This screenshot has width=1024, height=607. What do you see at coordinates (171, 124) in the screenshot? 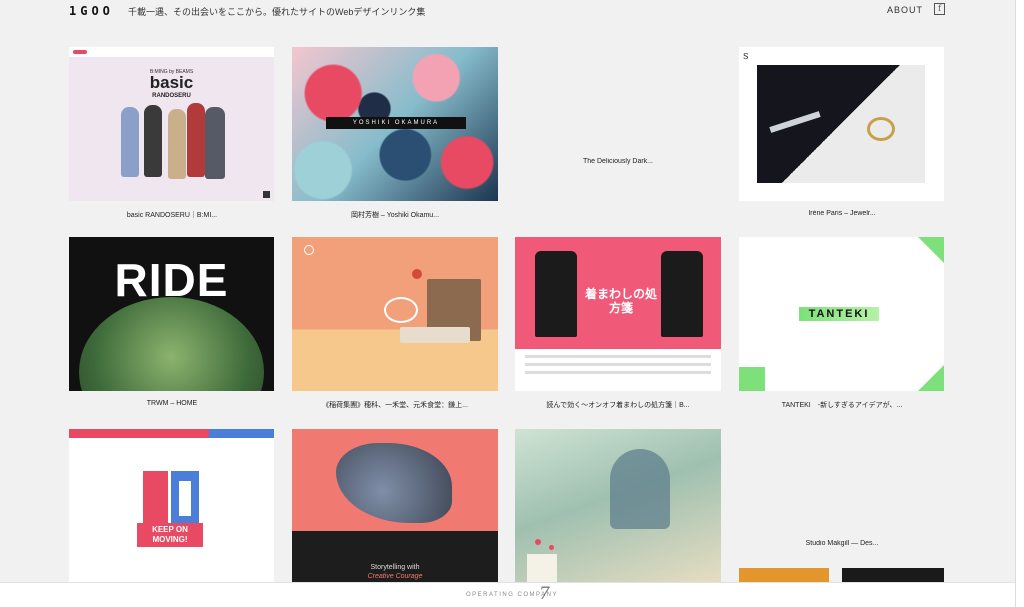
I see `card-thumbnail: B:MING by BEAMS basic RANDOSERU` at bounding box center [171, 124].